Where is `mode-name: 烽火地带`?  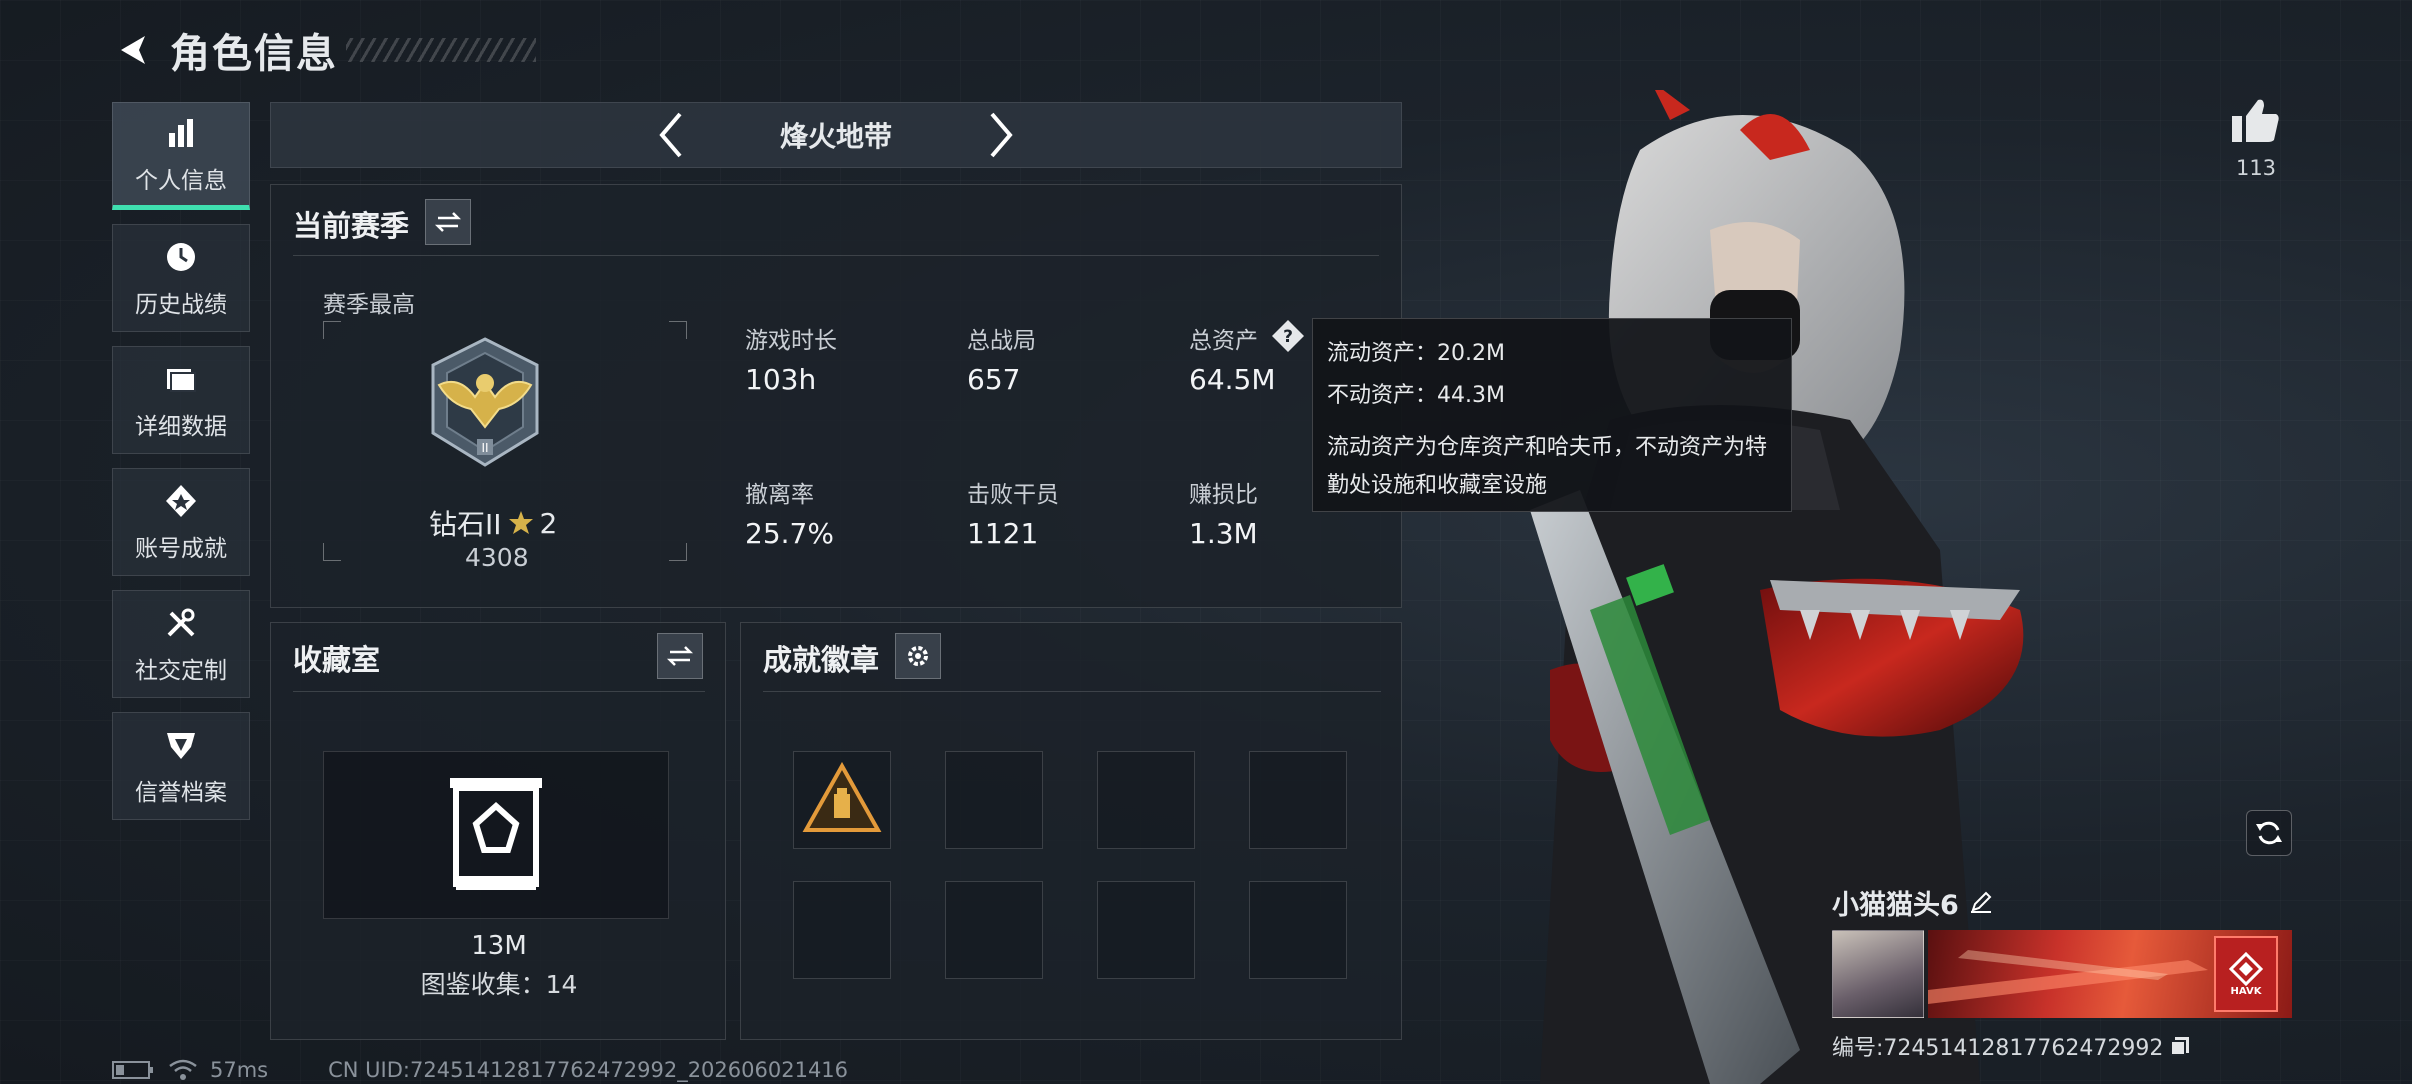 mode-name: 烽火地带 is located at coordinates (835, 136).